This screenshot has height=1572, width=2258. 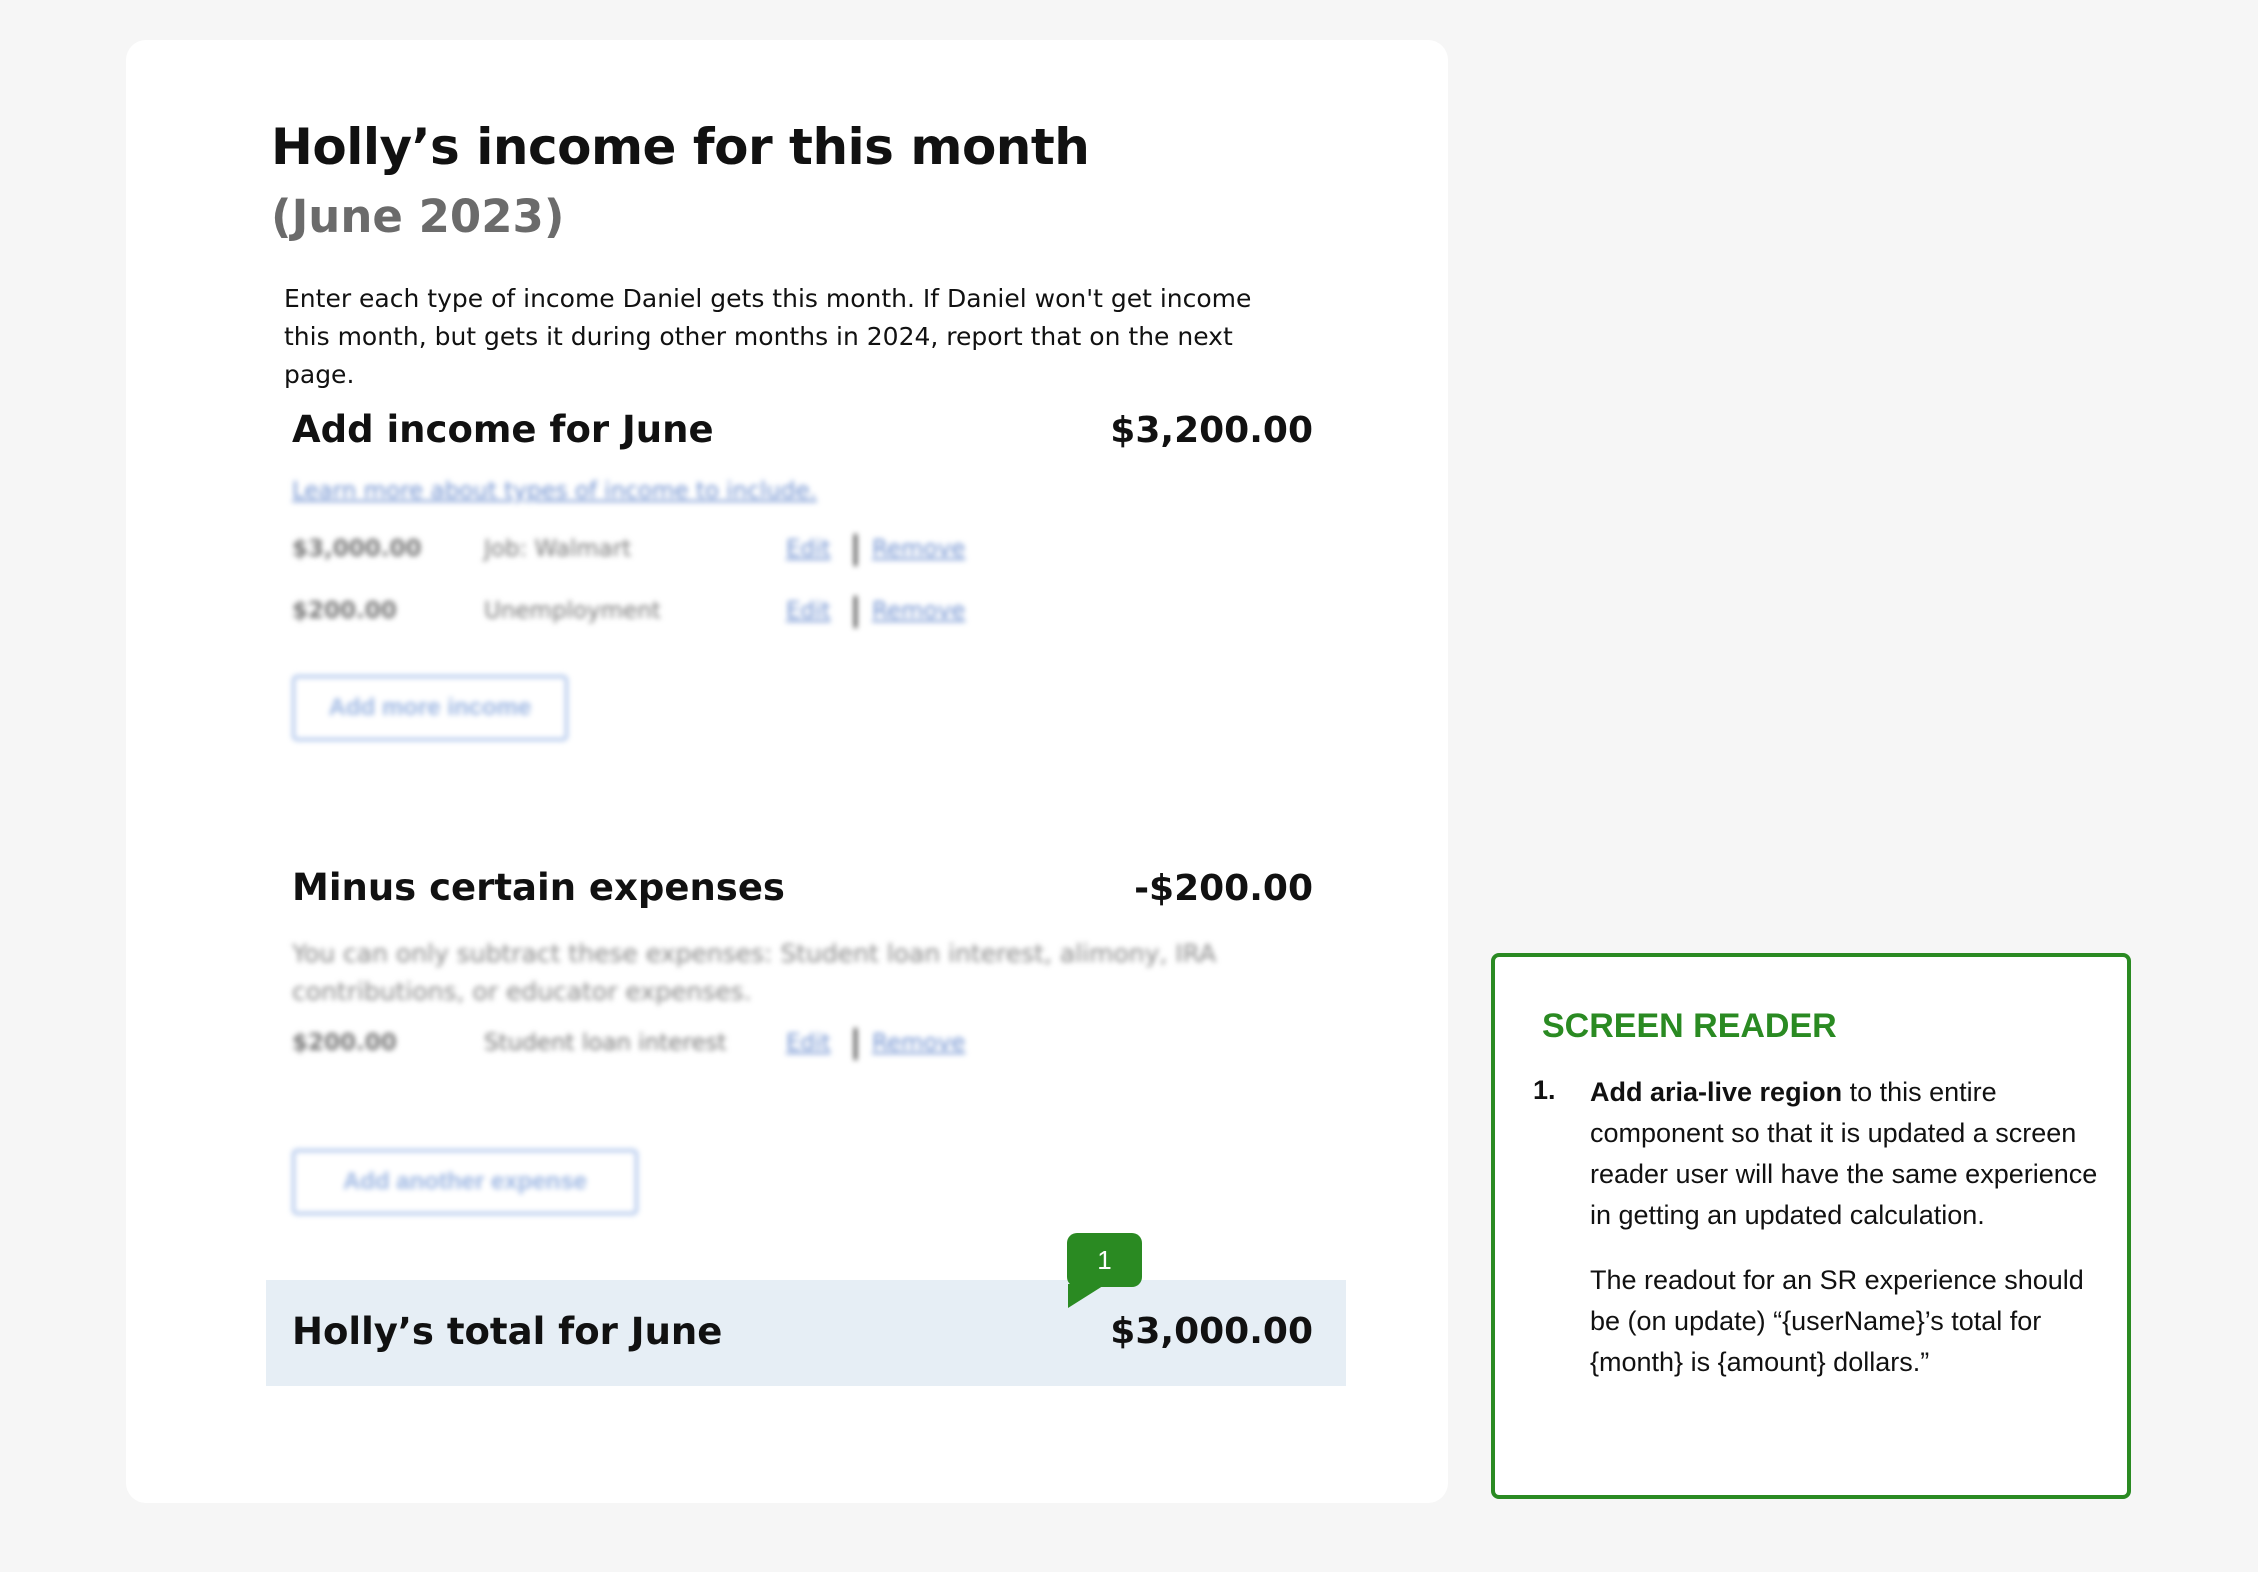 I want to click on page-subtitle: (June 2023), so click(x=418, y=216).